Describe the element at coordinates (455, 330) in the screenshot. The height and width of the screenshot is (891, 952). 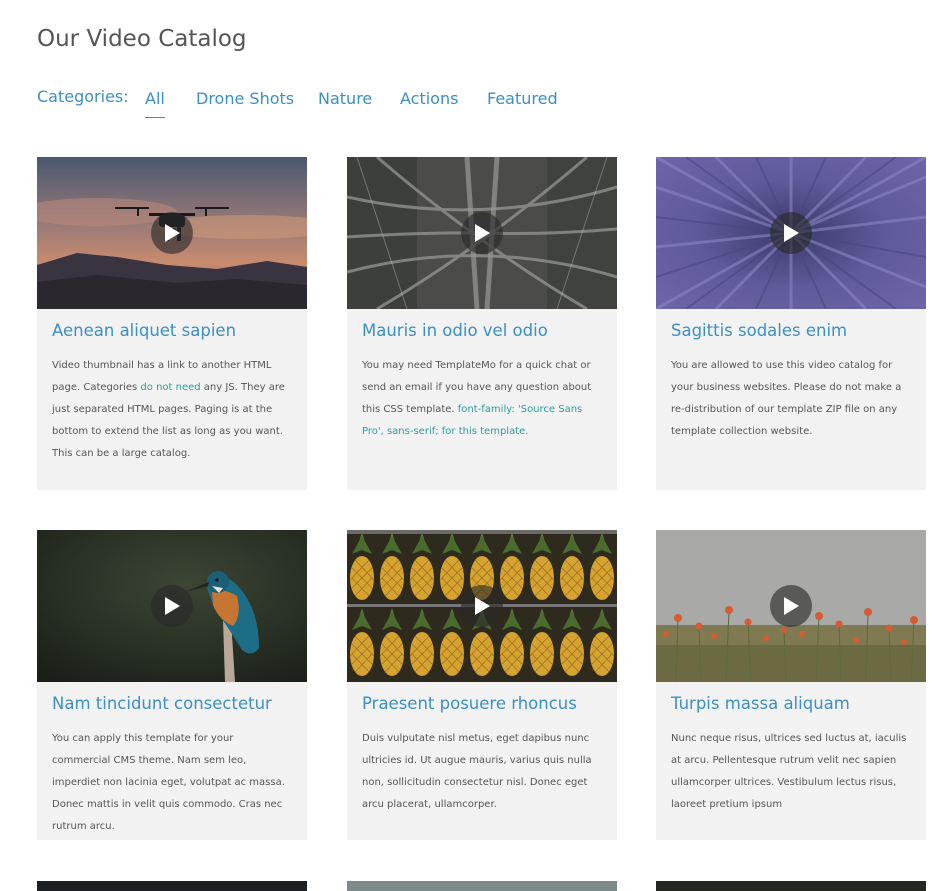
I see `video-title: Mauris in odio vel odio` at that location.